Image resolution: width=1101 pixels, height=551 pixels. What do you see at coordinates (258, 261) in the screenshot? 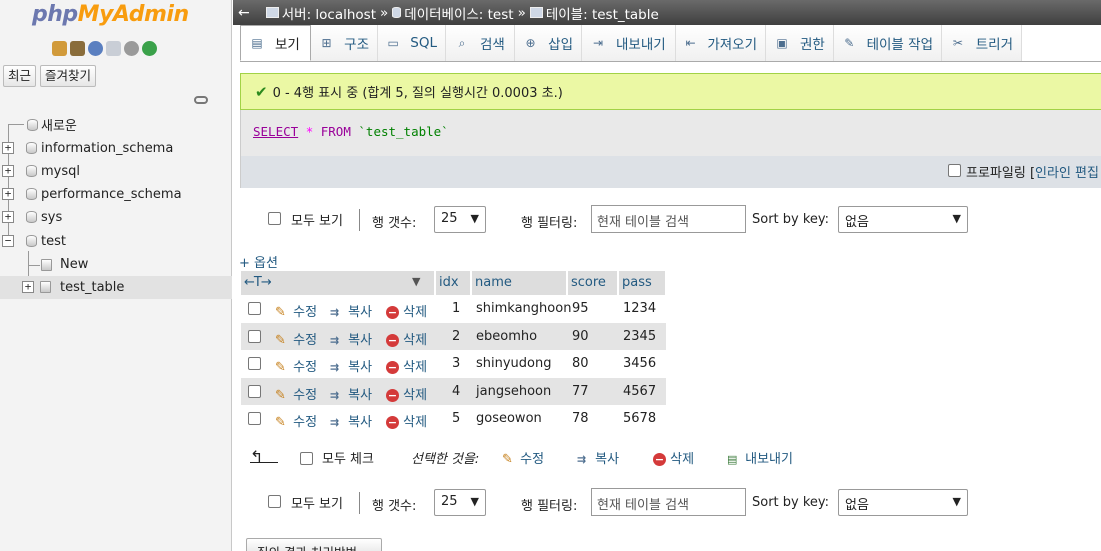
I see `options-link: + 옵션` at bounding box center [258, 261].